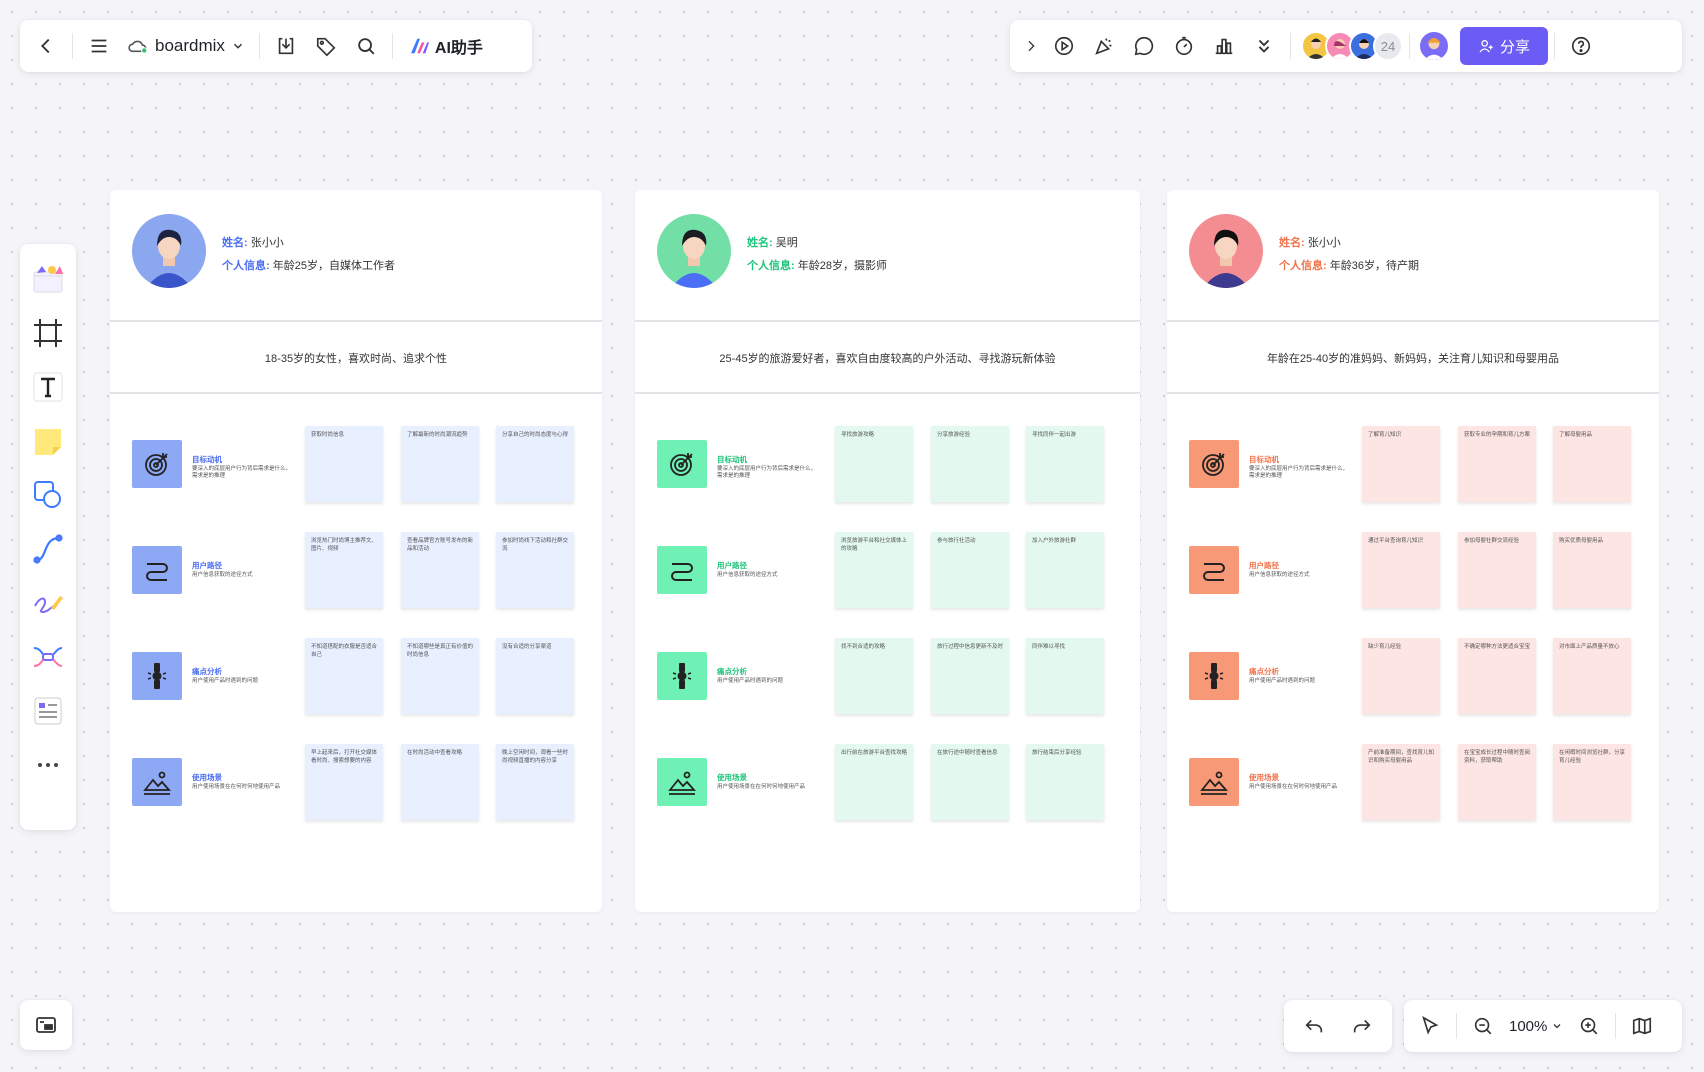  I want to click on search-icon, so click(366, 46).